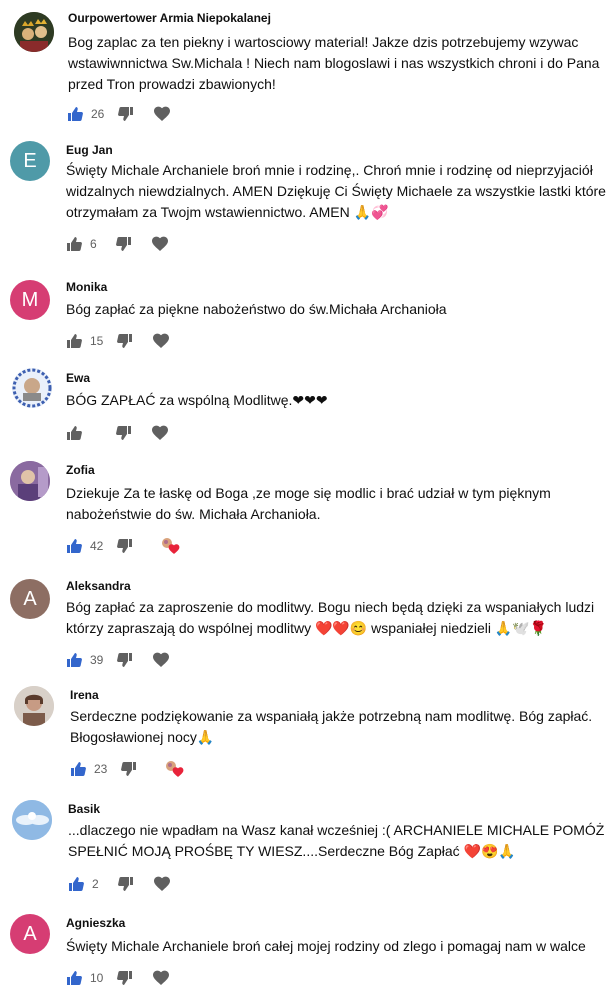  Describe the element at coordinates (30, 300) in the screenshot. I see `avatar: M` at that location.